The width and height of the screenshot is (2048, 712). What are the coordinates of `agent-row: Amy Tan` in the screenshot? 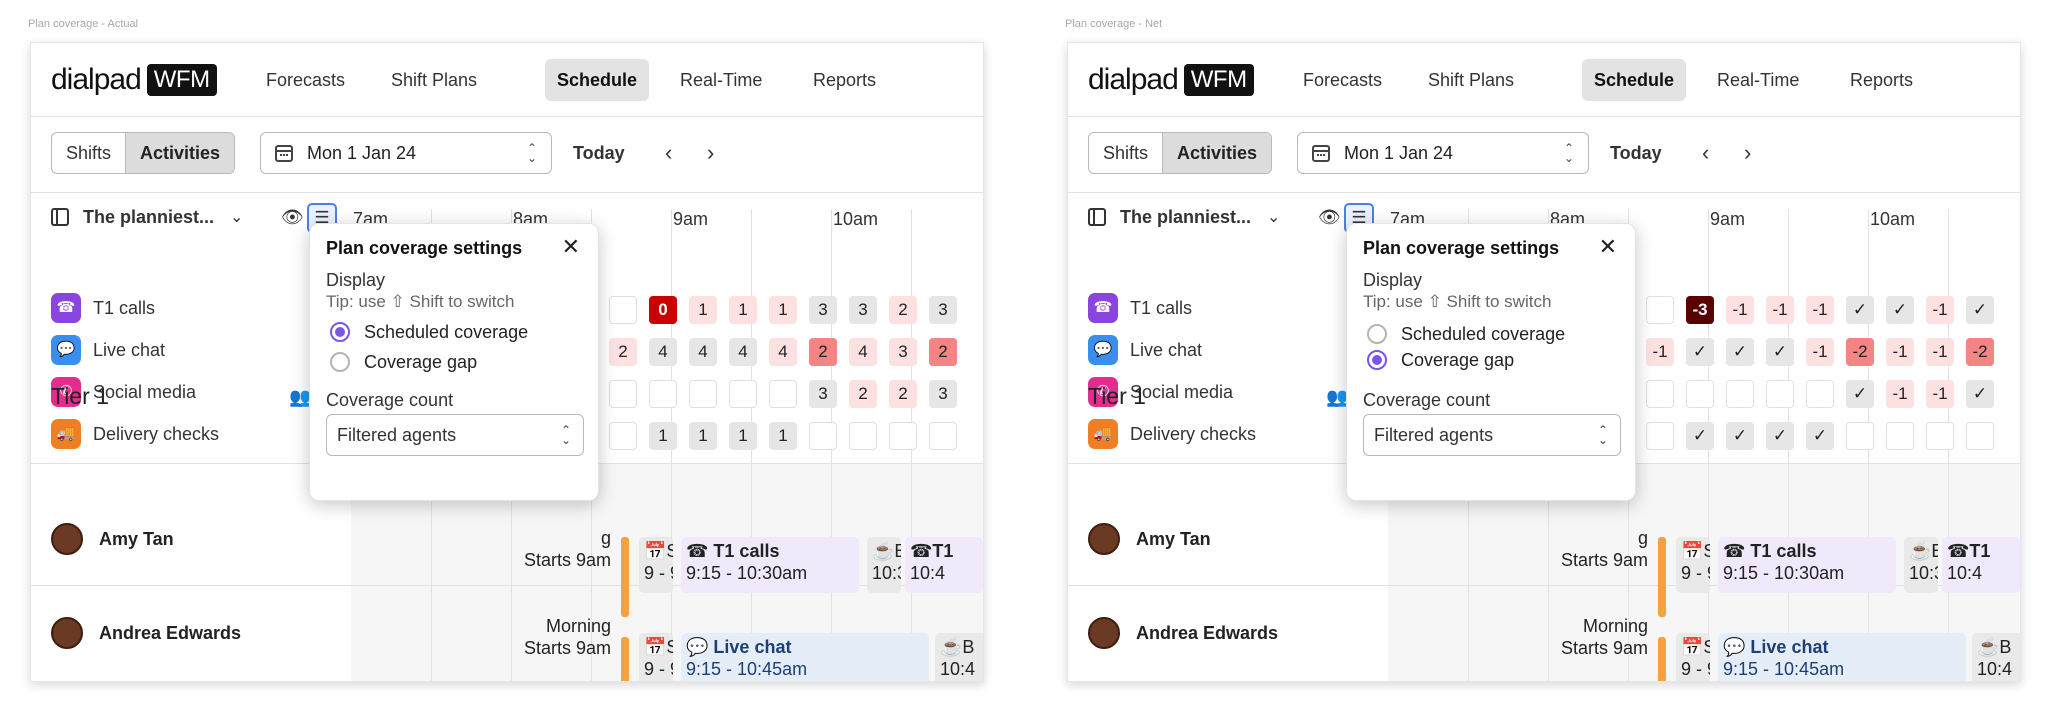 It's located at (112, 539).